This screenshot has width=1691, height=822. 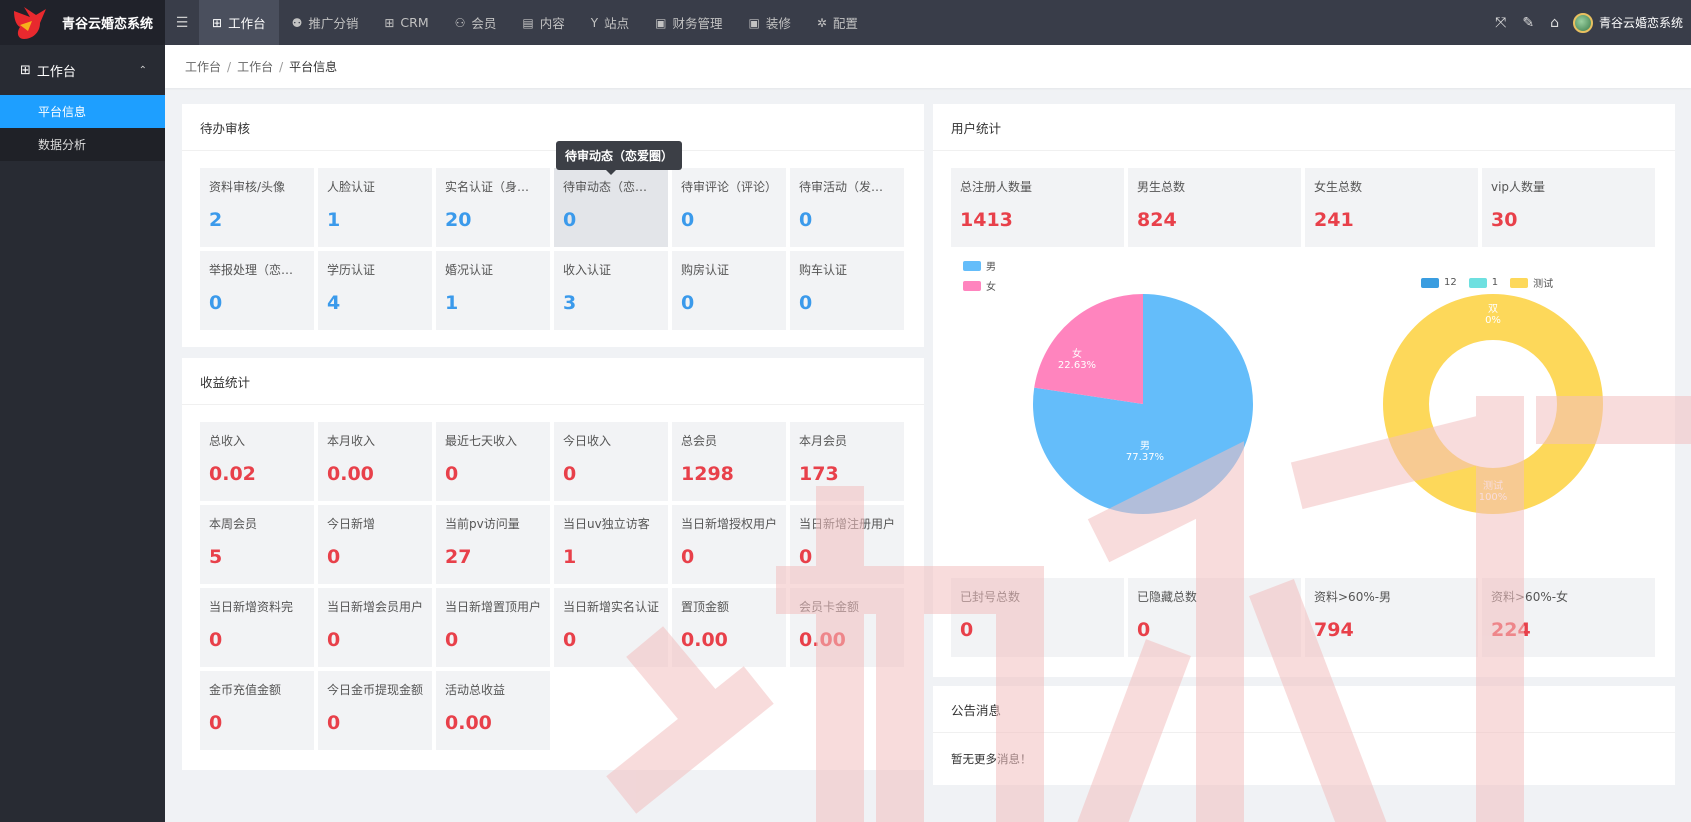 What do you see at coordinates (1304, 127) in the screenshot?
I see `card-title: 用户统计` at bounding box center [1304, 127].